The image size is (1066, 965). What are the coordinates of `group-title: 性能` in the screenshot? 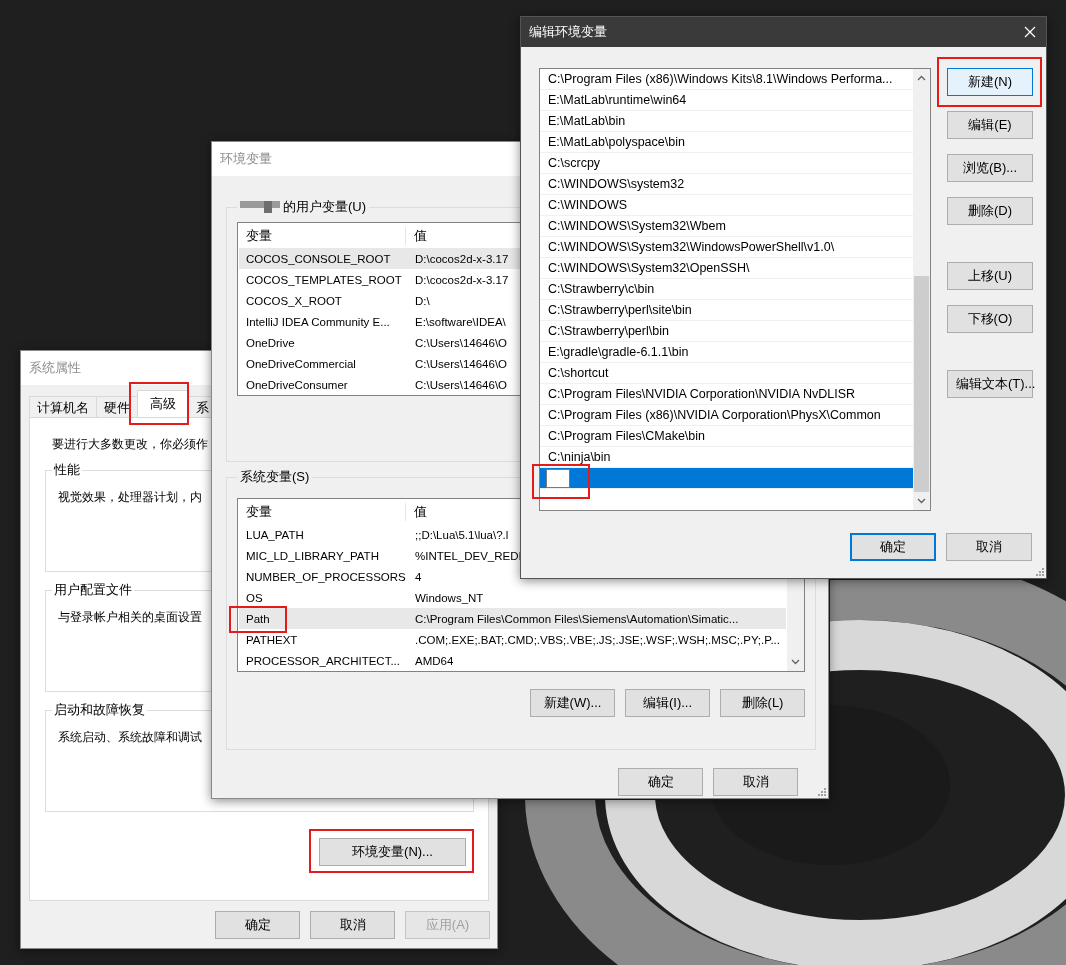 It's located at (67, 470).